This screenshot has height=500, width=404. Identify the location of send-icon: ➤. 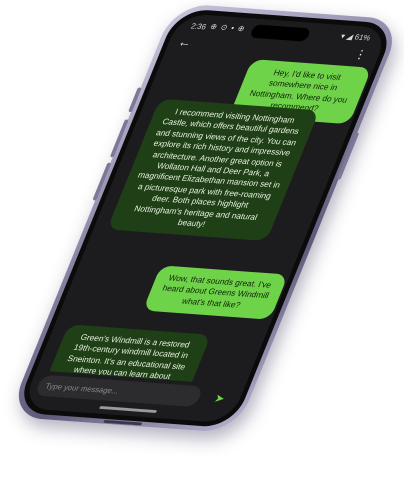
(219, 398).